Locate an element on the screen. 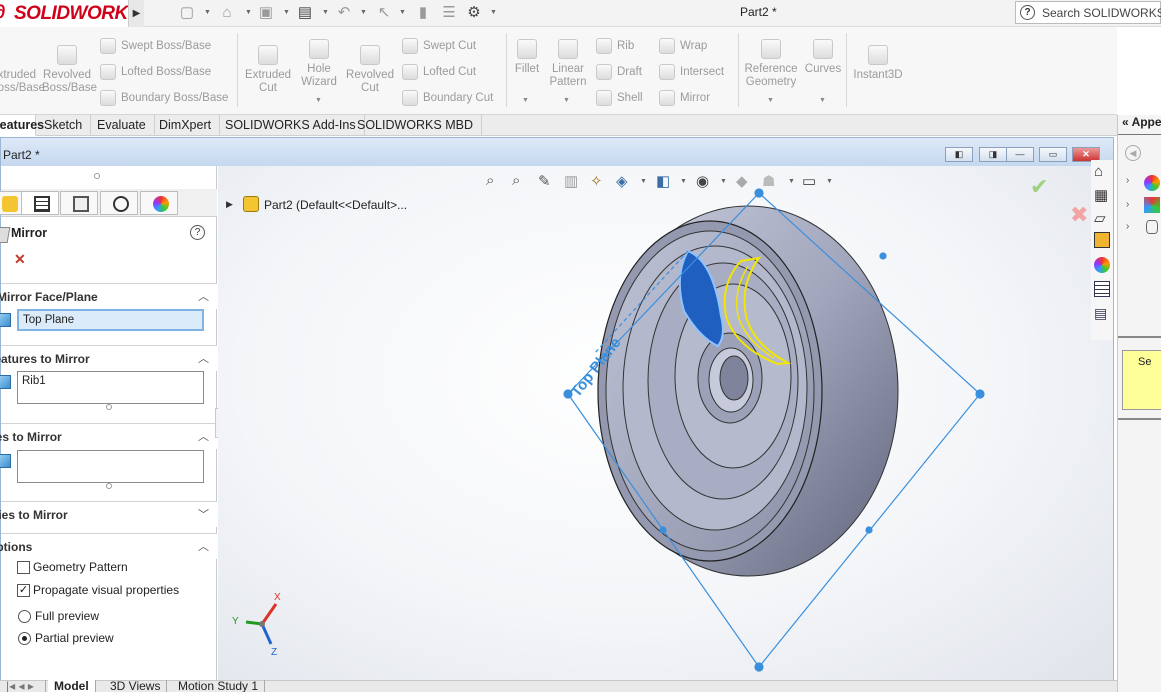 The height and width of the screenshot is (692, 1161). rebuild-icon: ▮ is located at coordinates (423, 13).